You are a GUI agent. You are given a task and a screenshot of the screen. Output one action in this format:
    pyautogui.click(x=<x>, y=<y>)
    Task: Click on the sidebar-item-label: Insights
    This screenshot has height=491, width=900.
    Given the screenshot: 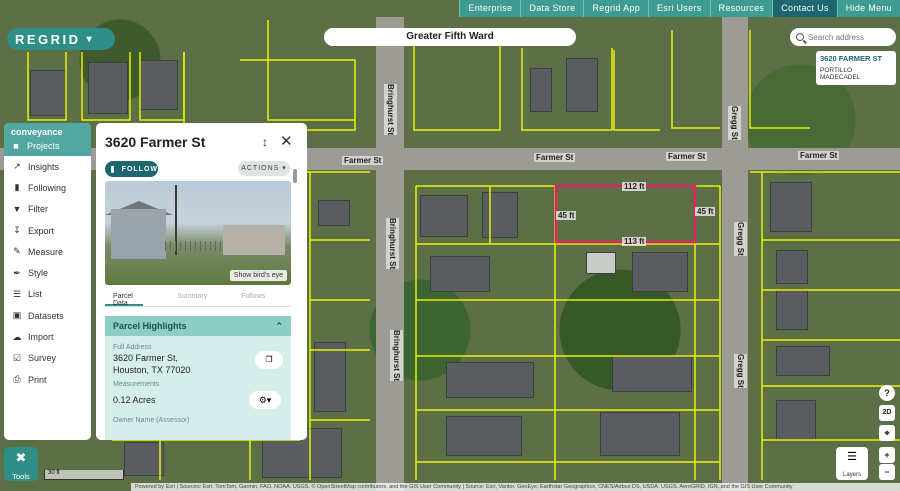 What is the action you would take?
    pyautogui.click(x=44, y=166)
    